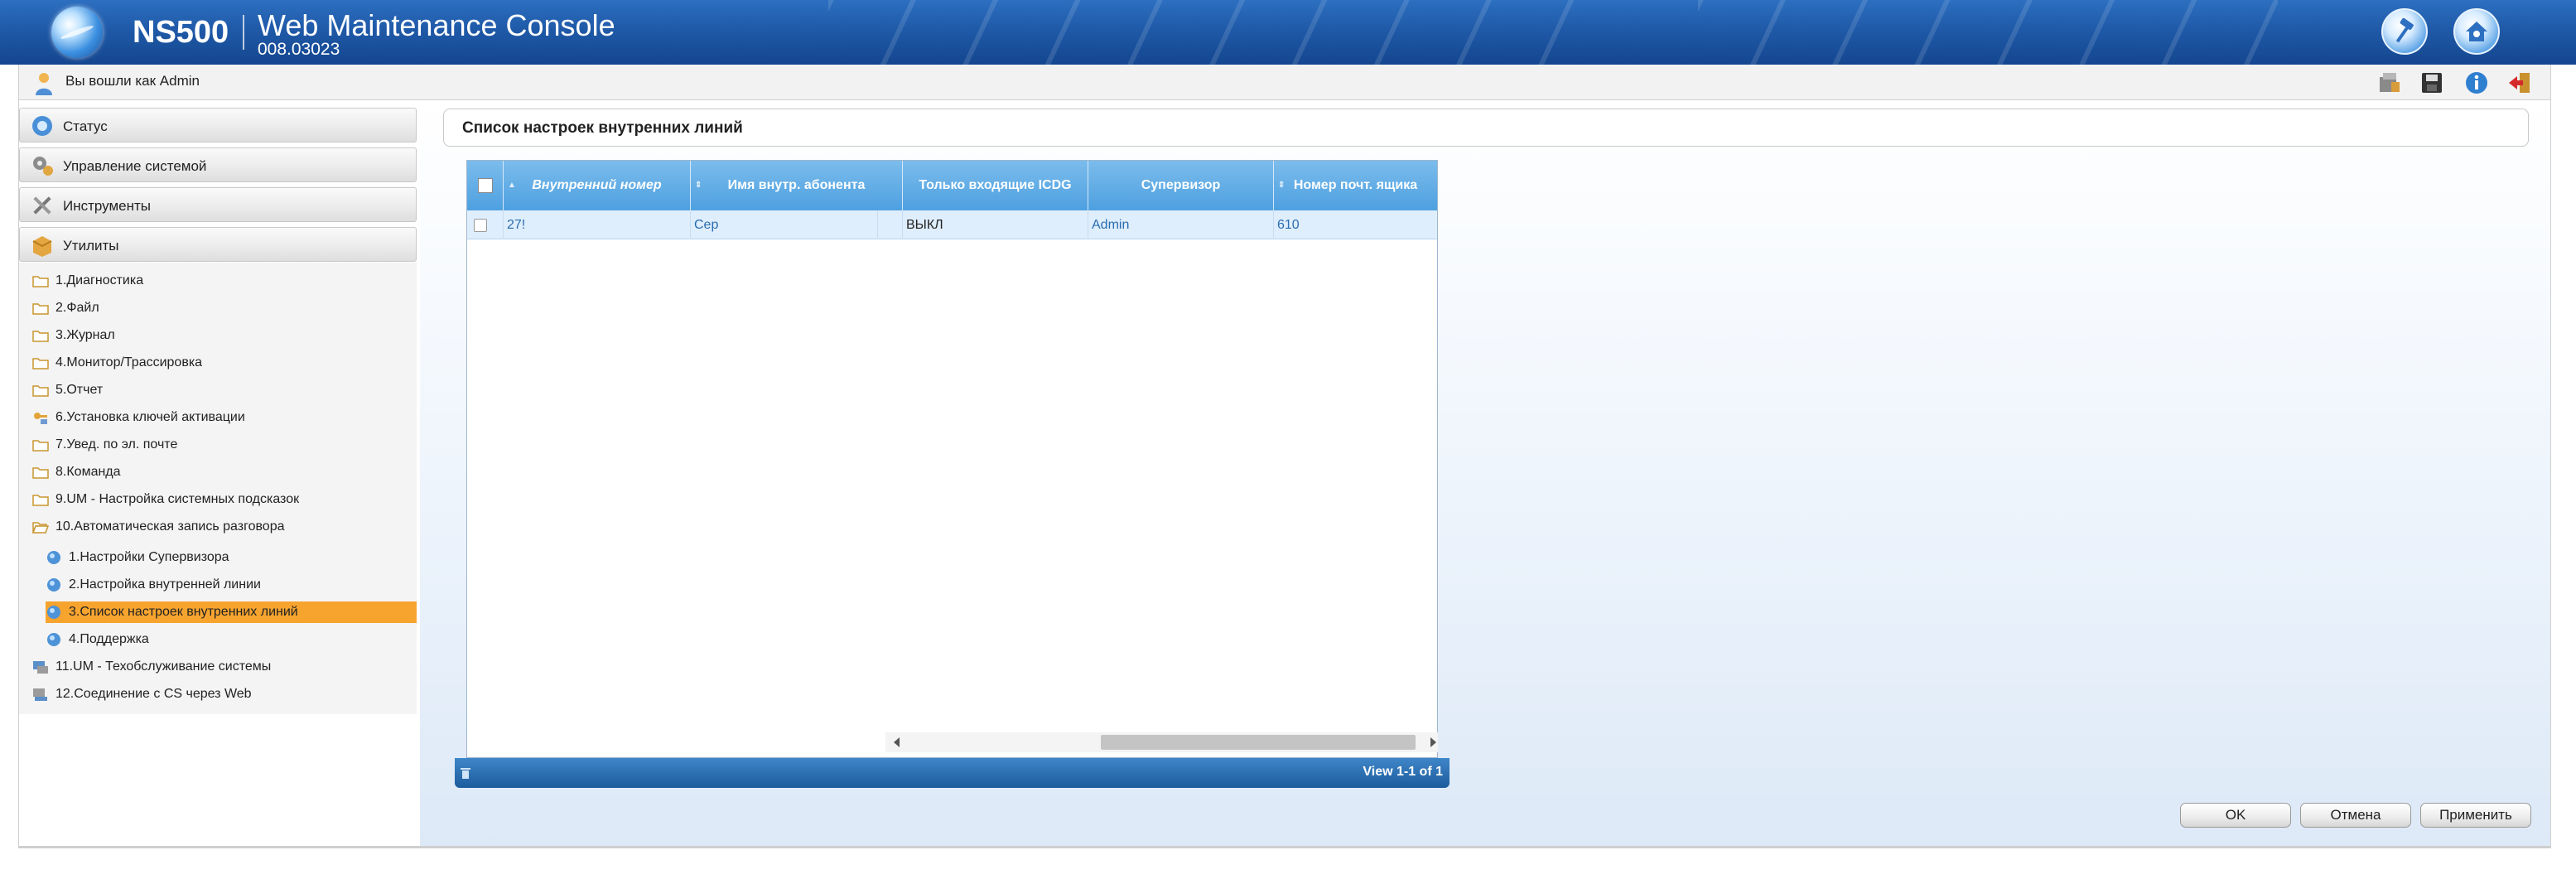 The image size is (2576, 879). I want to click on logout-icon, so click(2520, 83).